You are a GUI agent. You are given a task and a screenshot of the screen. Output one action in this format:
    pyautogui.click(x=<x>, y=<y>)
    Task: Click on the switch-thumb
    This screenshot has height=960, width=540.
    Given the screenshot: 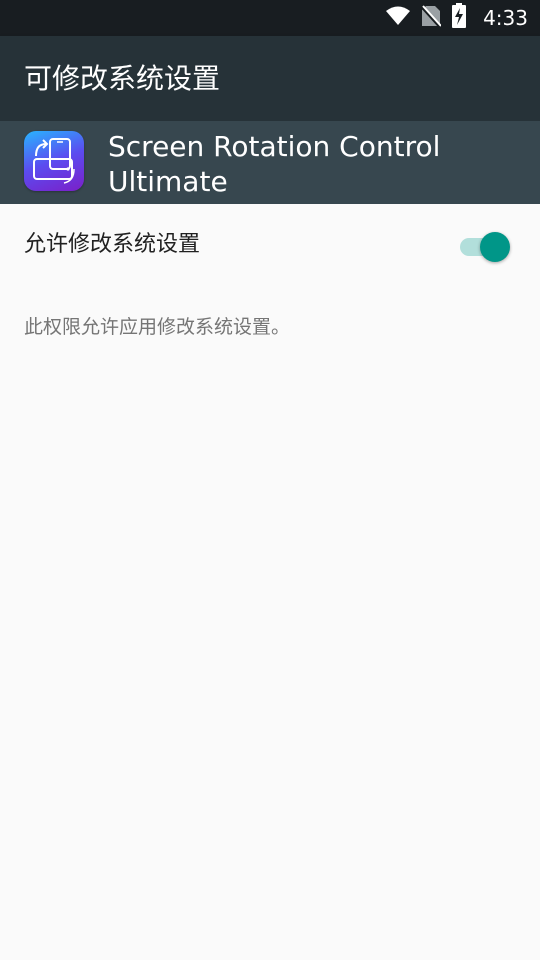 What is the action you would take?
    pyautogui.click(x=495, y=247)
    